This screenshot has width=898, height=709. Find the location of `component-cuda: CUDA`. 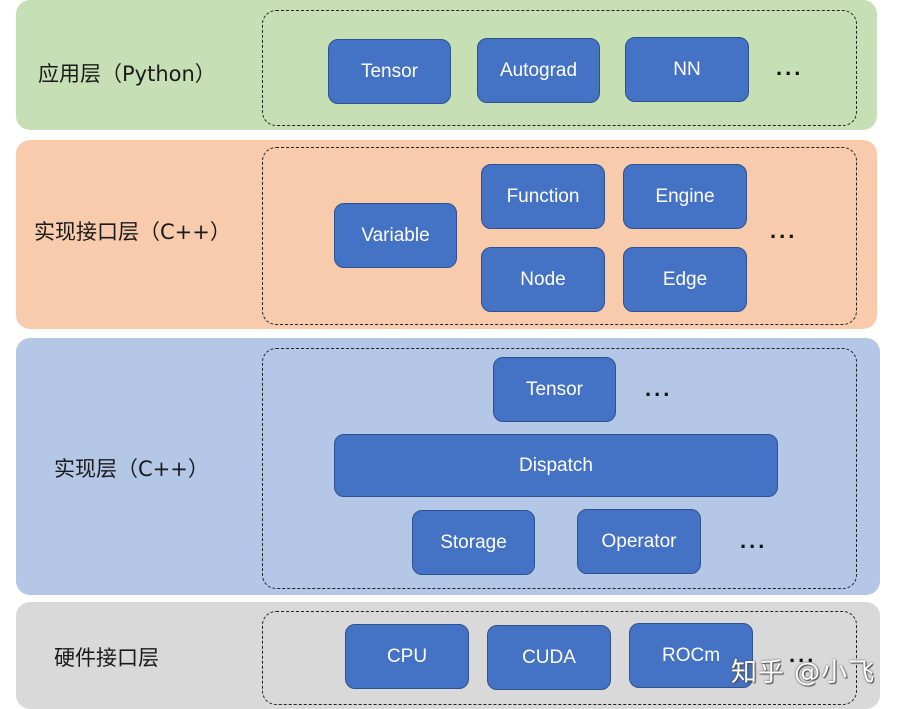

component-cuda: CUDA is located at coordinates (549, 657).